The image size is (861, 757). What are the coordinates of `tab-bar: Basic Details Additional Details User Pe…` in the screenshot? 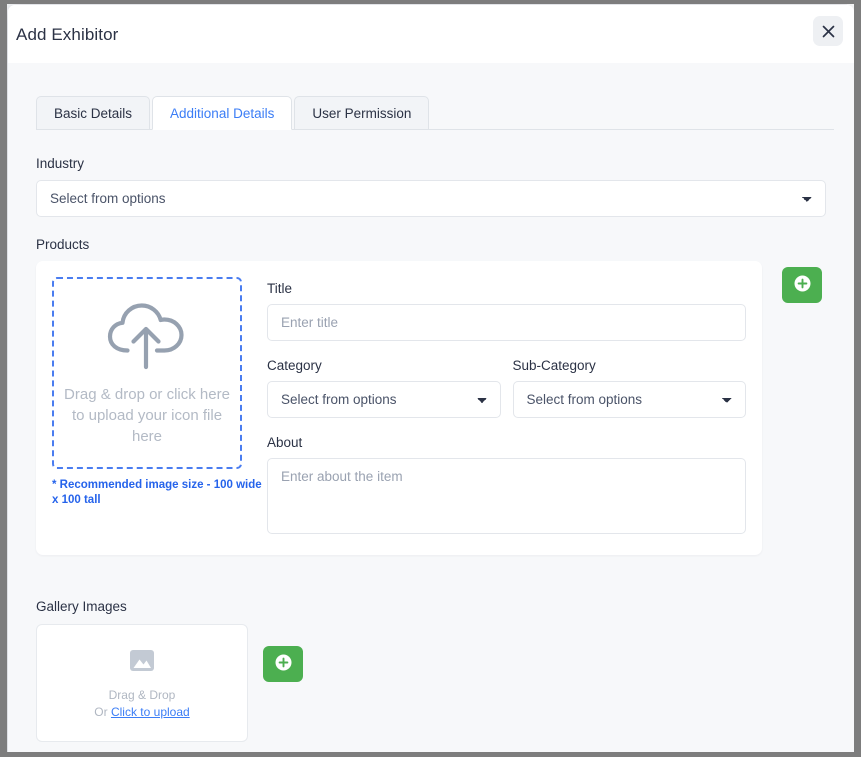 It's located at (431, 113).